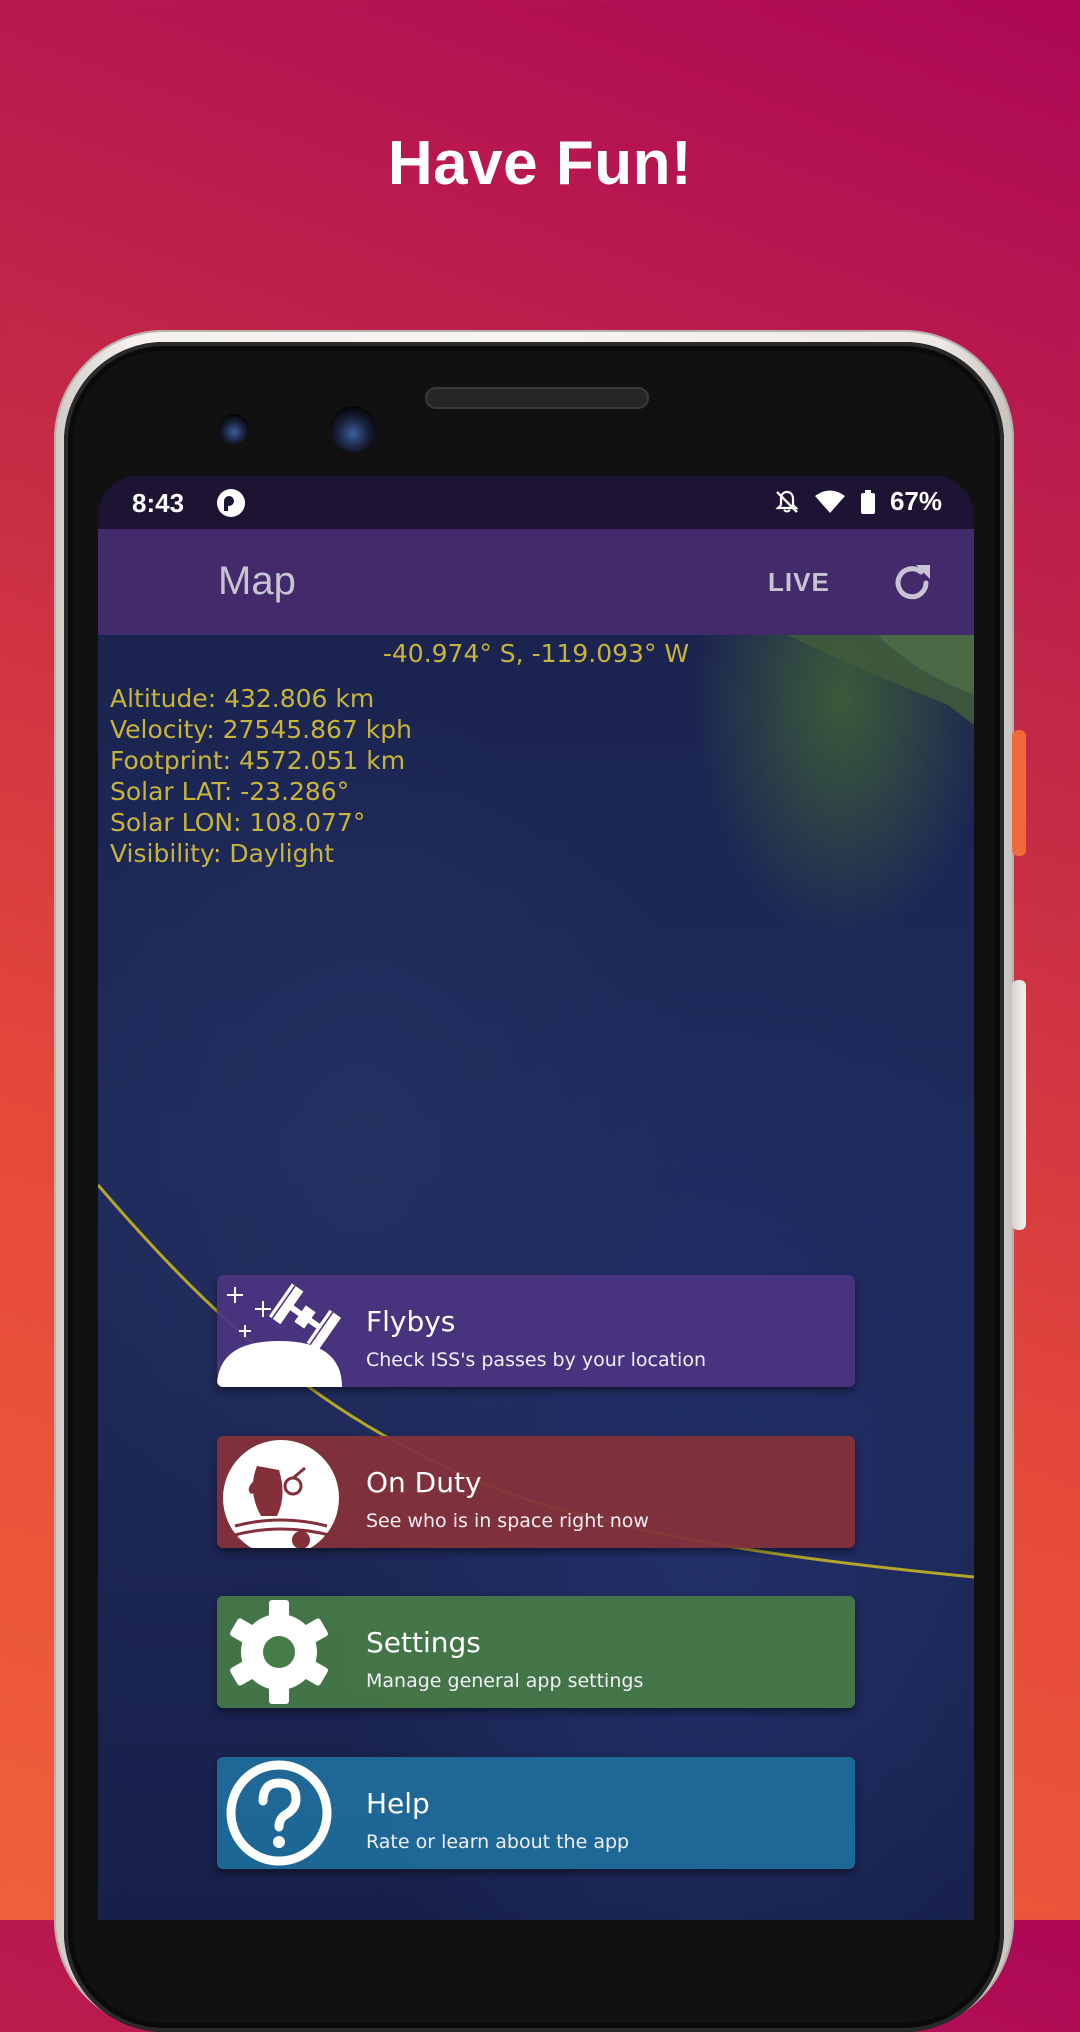  I want to click on altitude-readout: Altitude: 432.806 km, so click(242, 698).